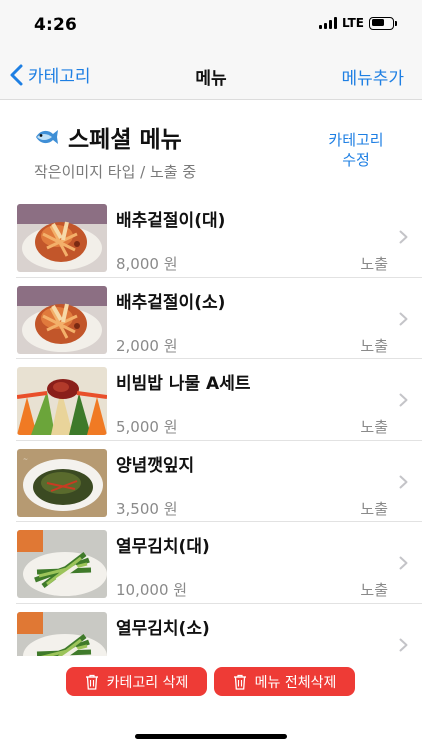  I want to click on menu-item-name: 열무김치(대), so click(163, 547).